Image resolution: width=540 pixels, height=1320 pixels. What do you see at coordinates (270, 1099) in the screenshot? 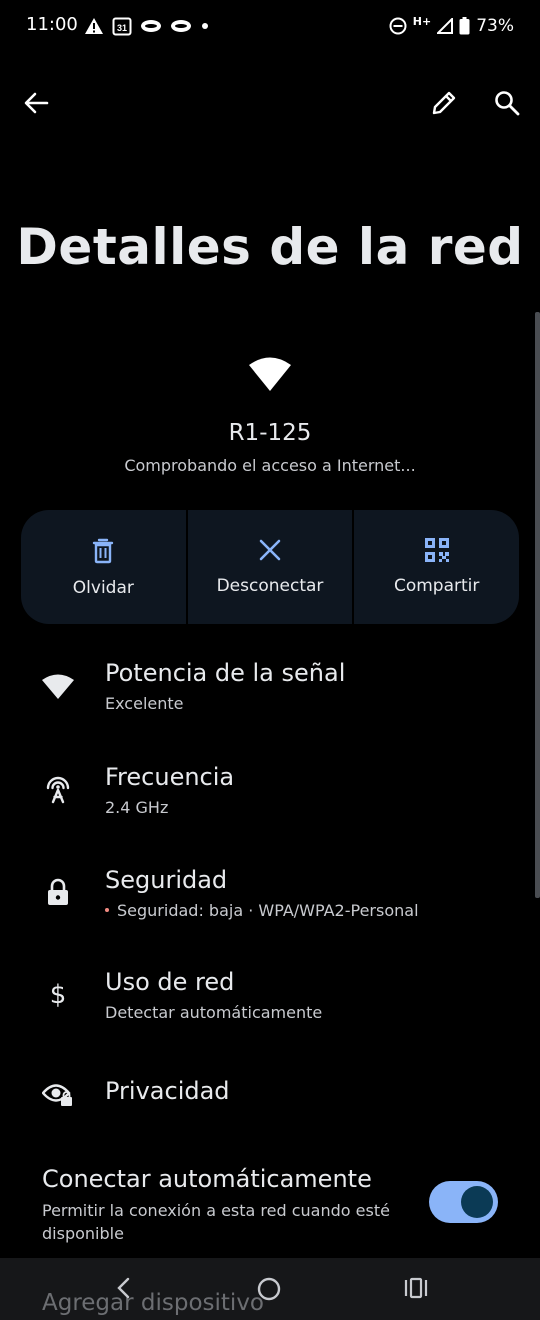
I see `privacy-row: Privacidad` at bounding box center [270, 1099].